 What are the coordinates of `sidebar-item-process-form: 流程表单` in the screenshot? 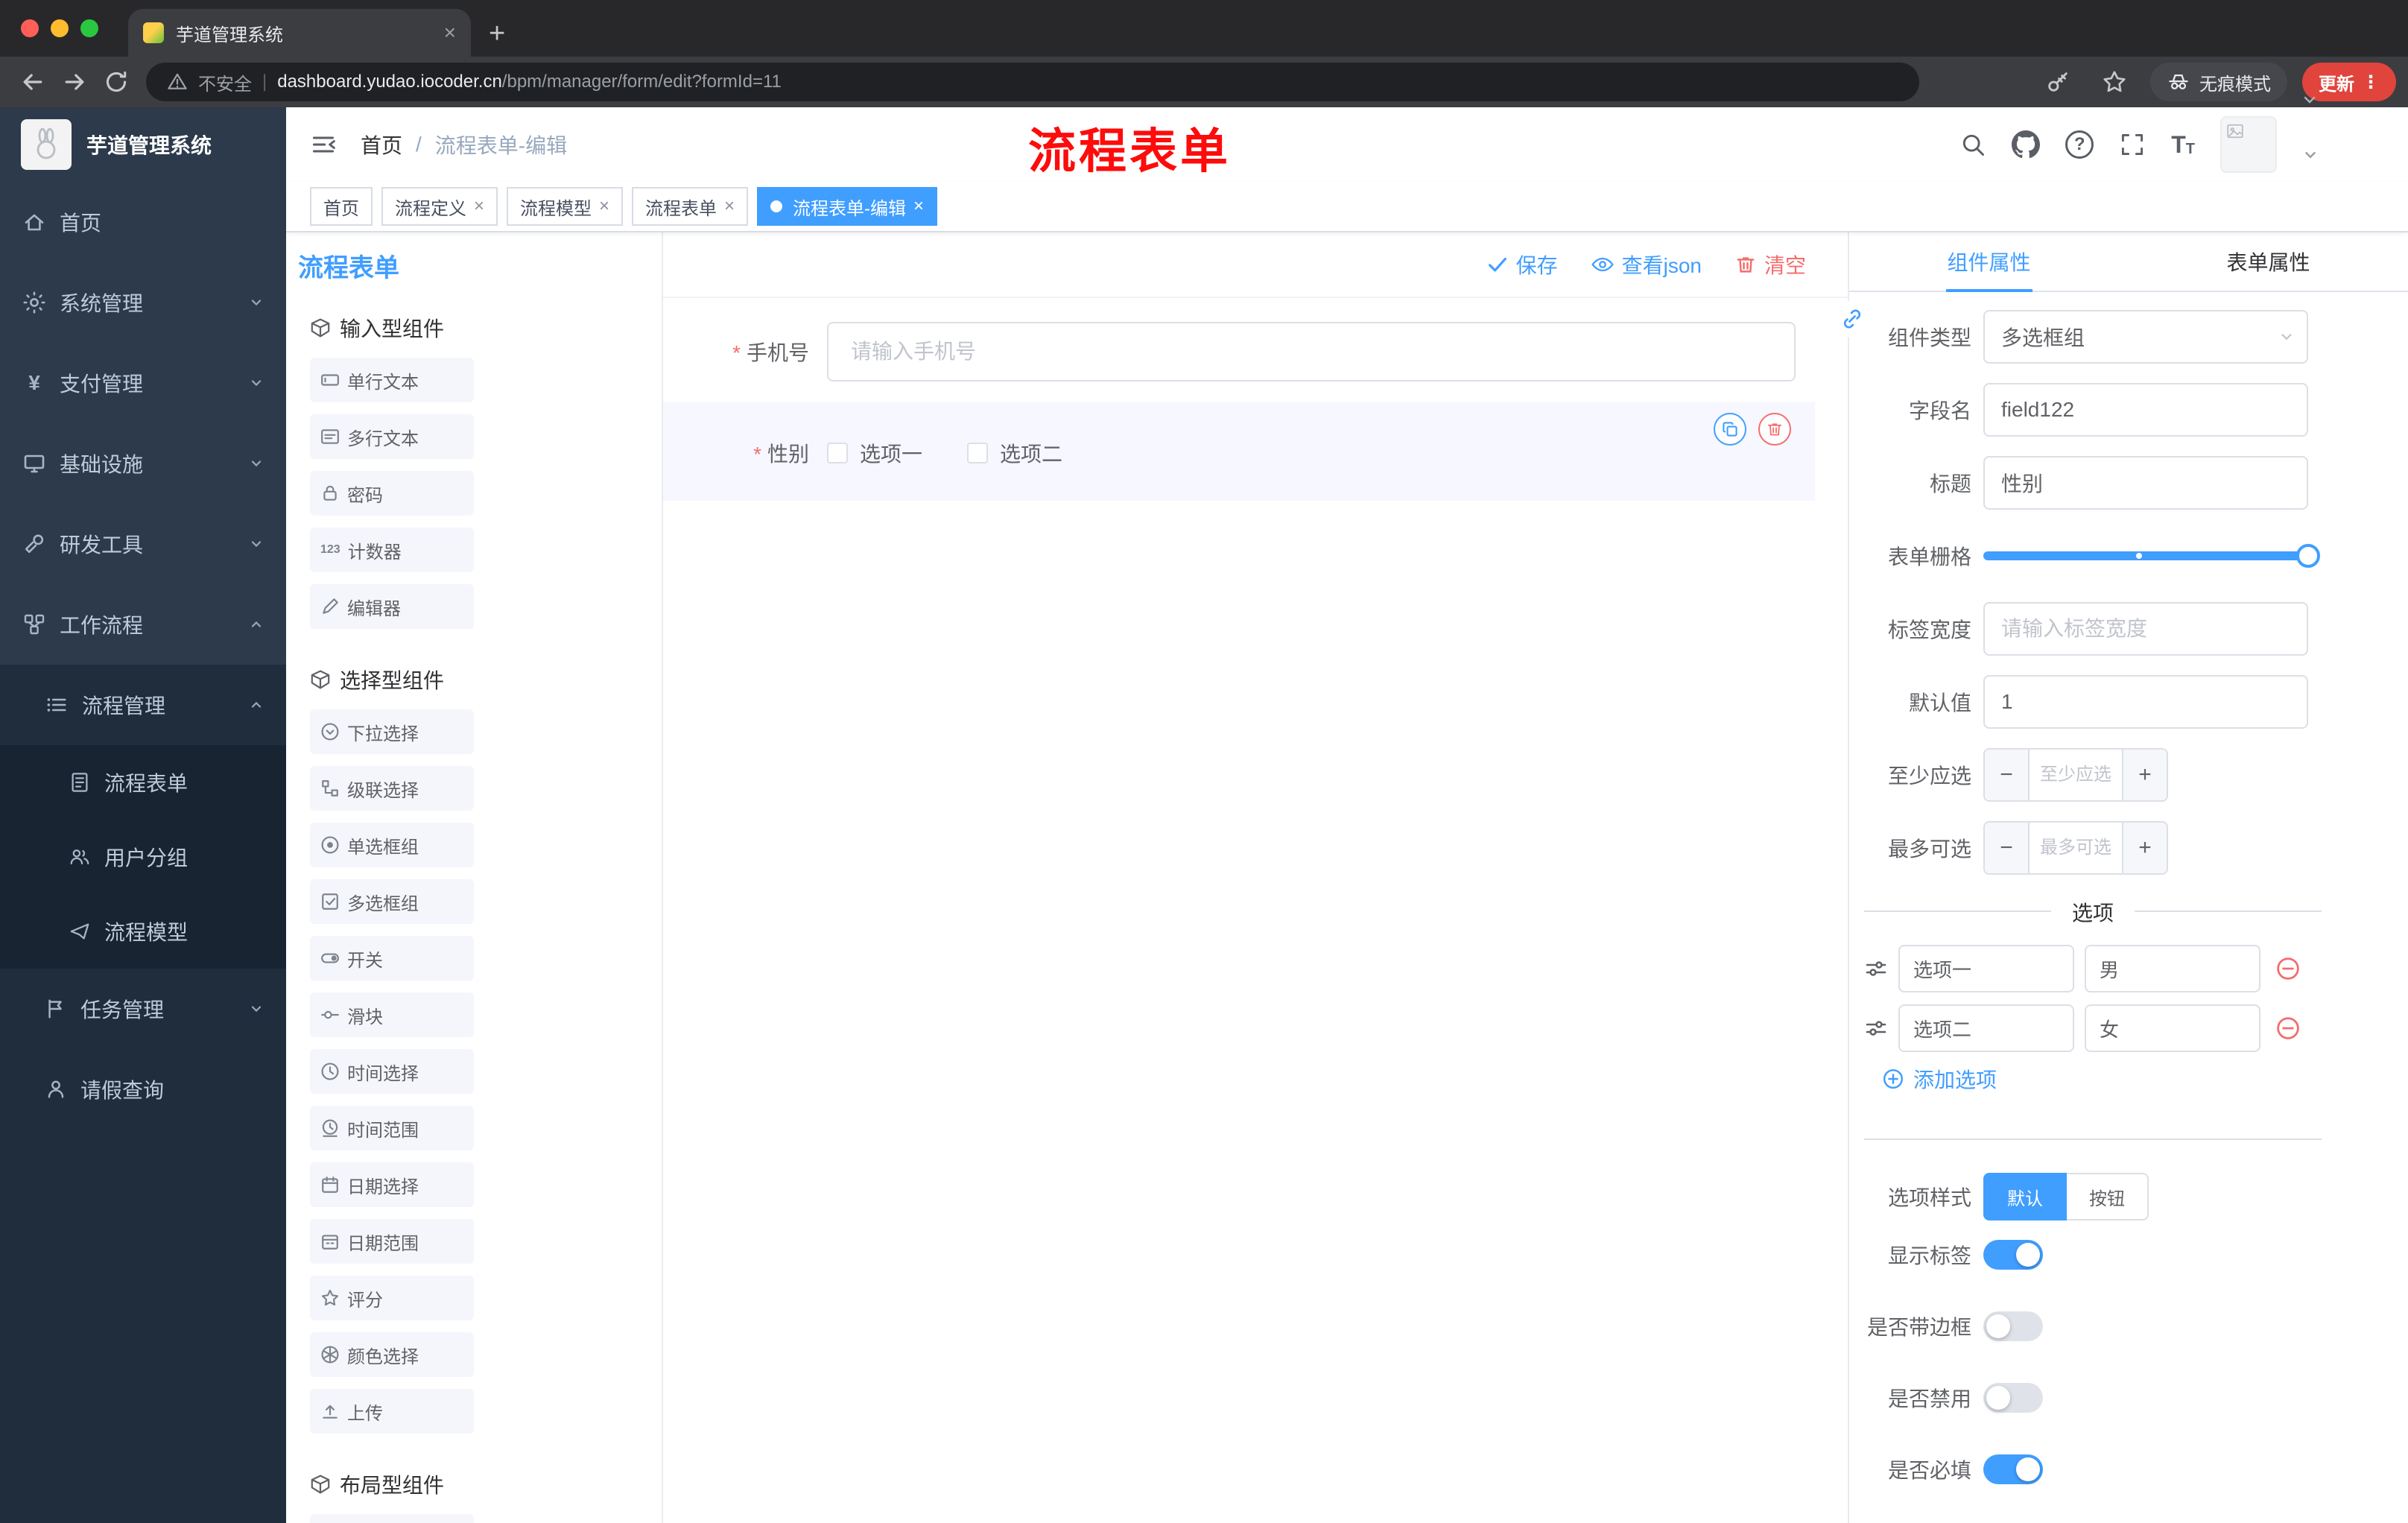 It's located at (143, 783).